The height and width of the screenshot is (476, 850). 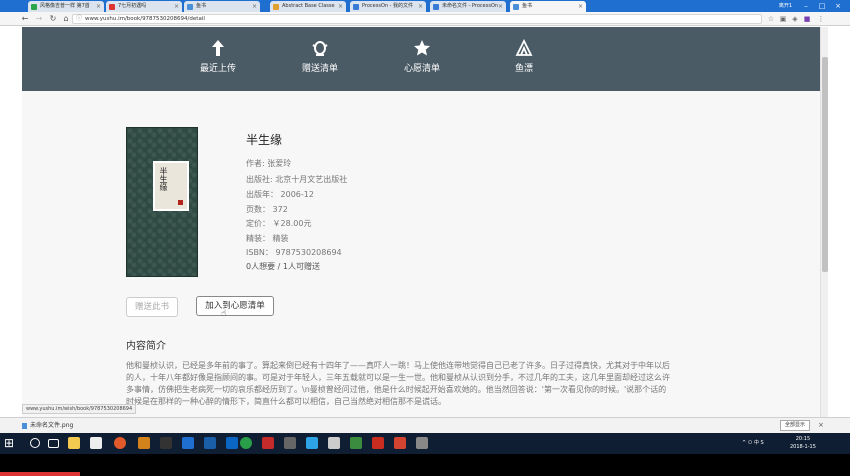 What do you see at coordinates (753, 442) in the screenshot?
I see `system-tray: ^ ㅁ 中 S` at bounding box center [753, 442].